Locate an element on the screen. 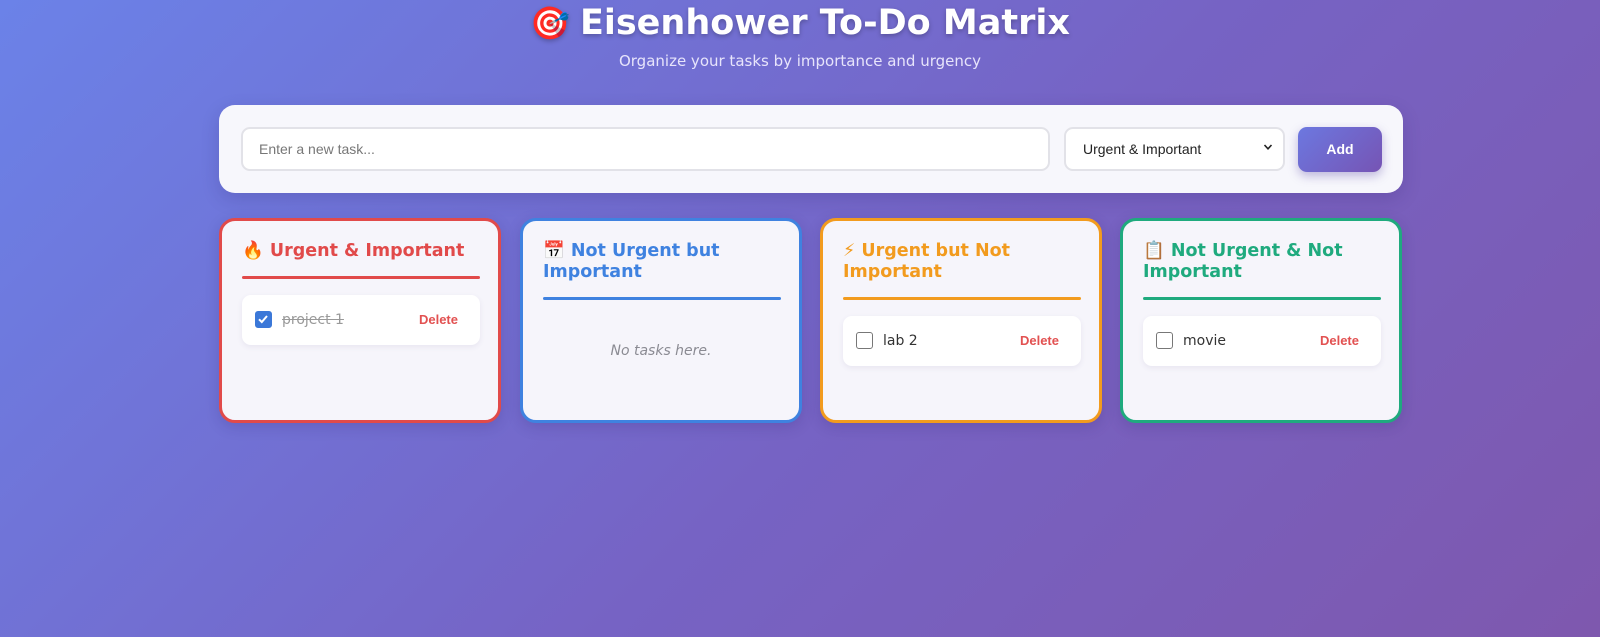 The height and width of the screenshot is (637, 1600). priority-select-value: Urgent & Important is located at coordinates (1142, 149).